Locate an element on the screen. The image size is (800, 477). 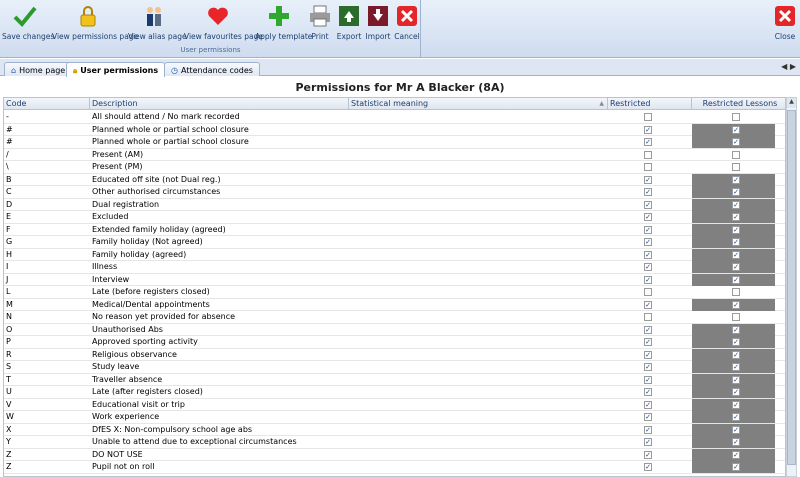
column-header-restricted-lessons: Restricted Lessons is located at coordinates (738, 104).